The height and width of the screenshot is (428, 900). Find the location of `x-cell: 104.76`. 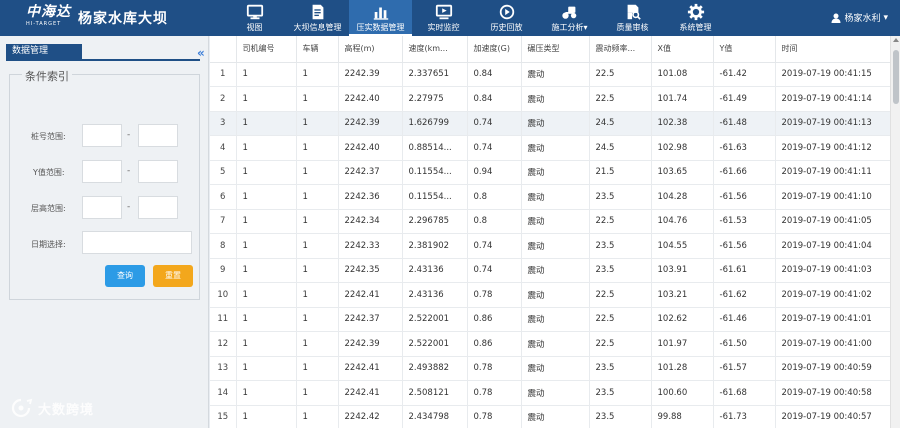

x-cell: 104.76 is located at coordinates (682, 221).